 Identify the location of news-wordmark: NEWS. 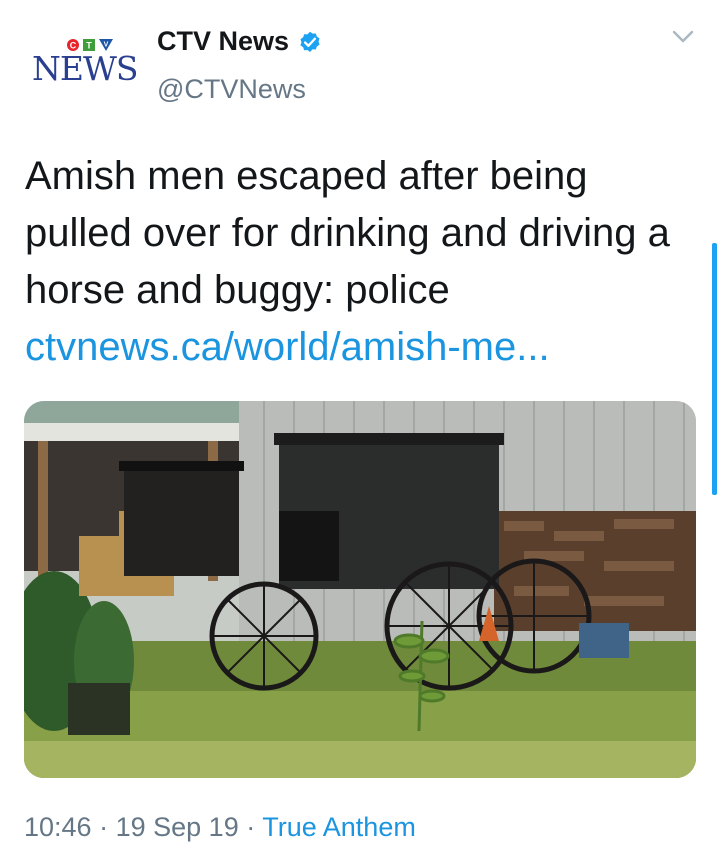
(85, 68).